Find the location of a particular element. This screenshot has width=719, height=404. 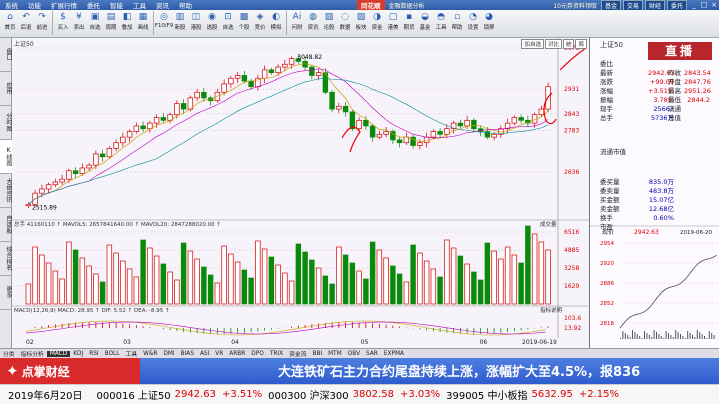

toolbar-button: ◉ 选股 is located at coordinates (212, 23).